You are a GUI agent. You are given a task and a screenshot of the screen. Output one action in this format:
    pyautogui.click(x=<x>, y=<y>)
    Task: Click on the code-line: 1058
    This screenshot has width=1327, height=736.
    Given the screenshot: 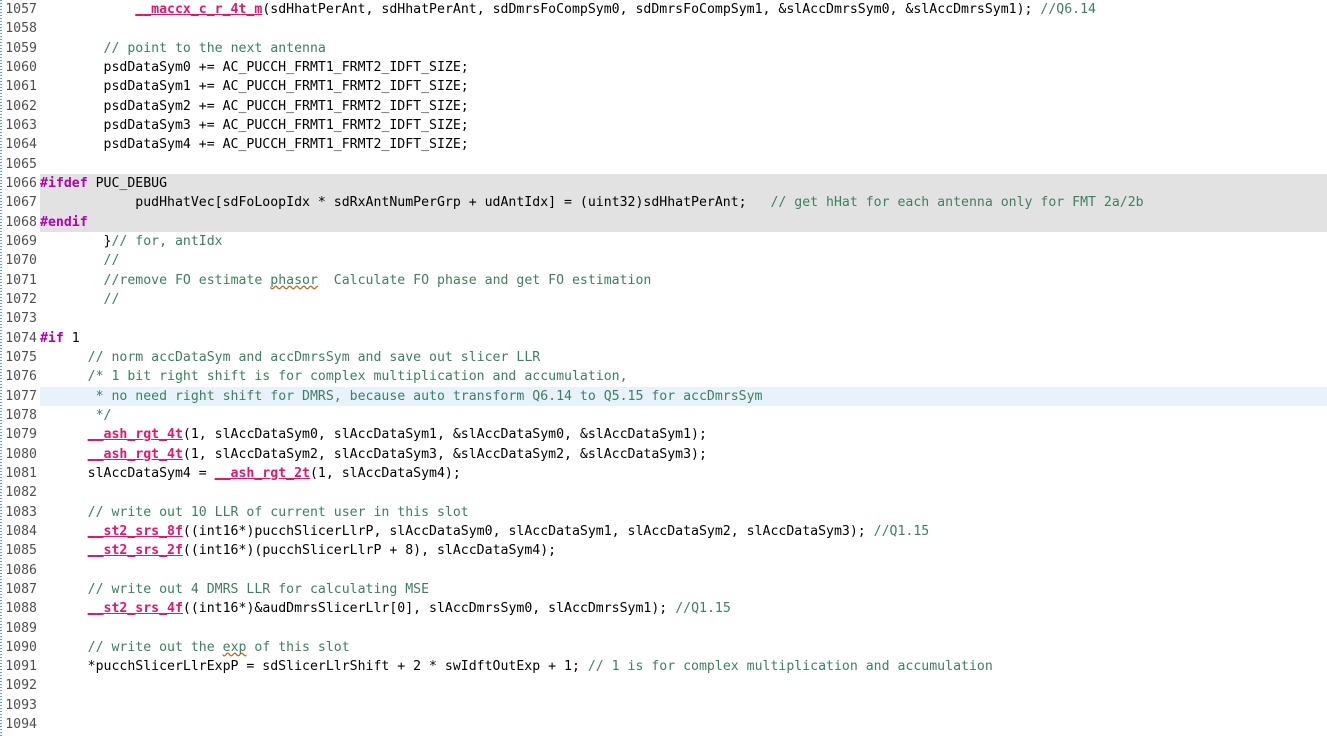 What is the action you would take?
    pyautogui.click(x=663, y=28)
    